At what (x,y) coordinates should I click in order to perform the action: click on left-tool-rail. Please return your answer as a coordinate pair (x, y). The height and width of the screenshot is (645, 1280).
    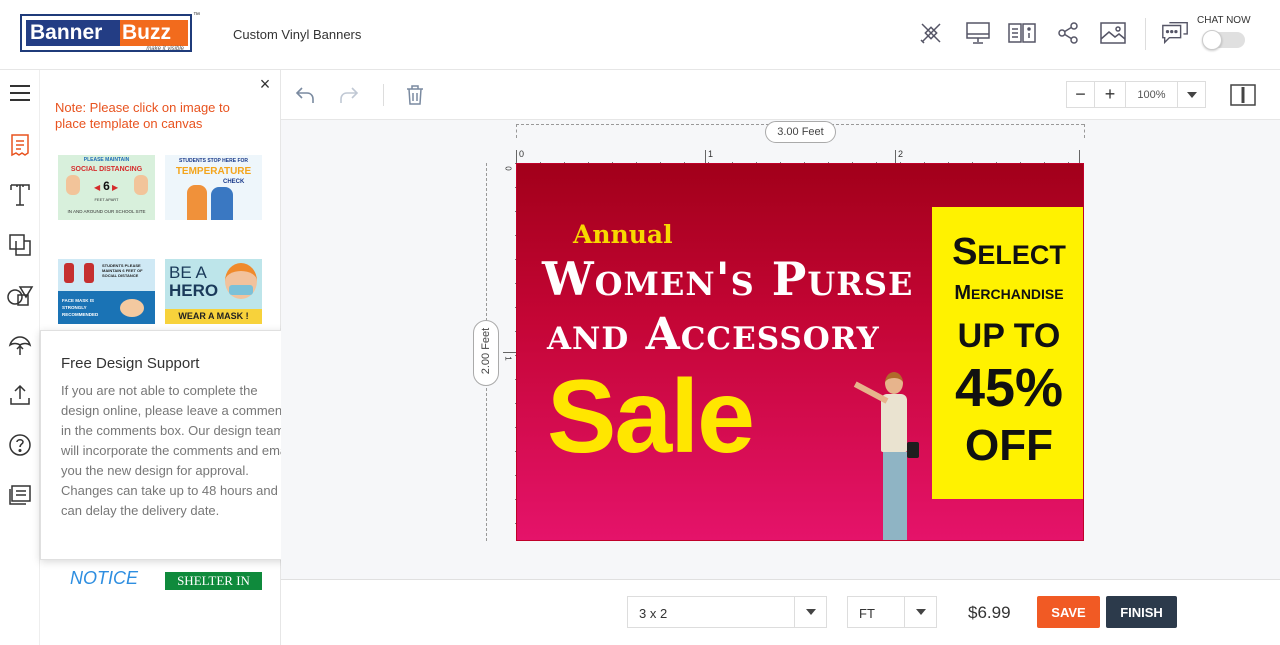
    Looking at the image, I should click on (20, 357).